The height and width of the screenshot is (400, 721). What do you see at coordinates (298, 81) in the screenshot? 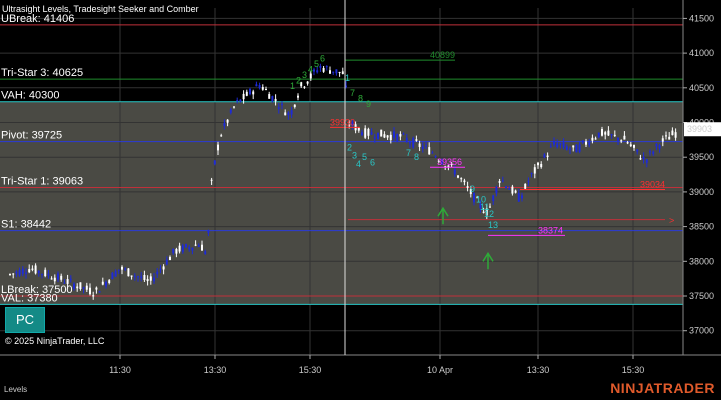
I see `sequence-count-green: 2` at bounding box center [298, 81].